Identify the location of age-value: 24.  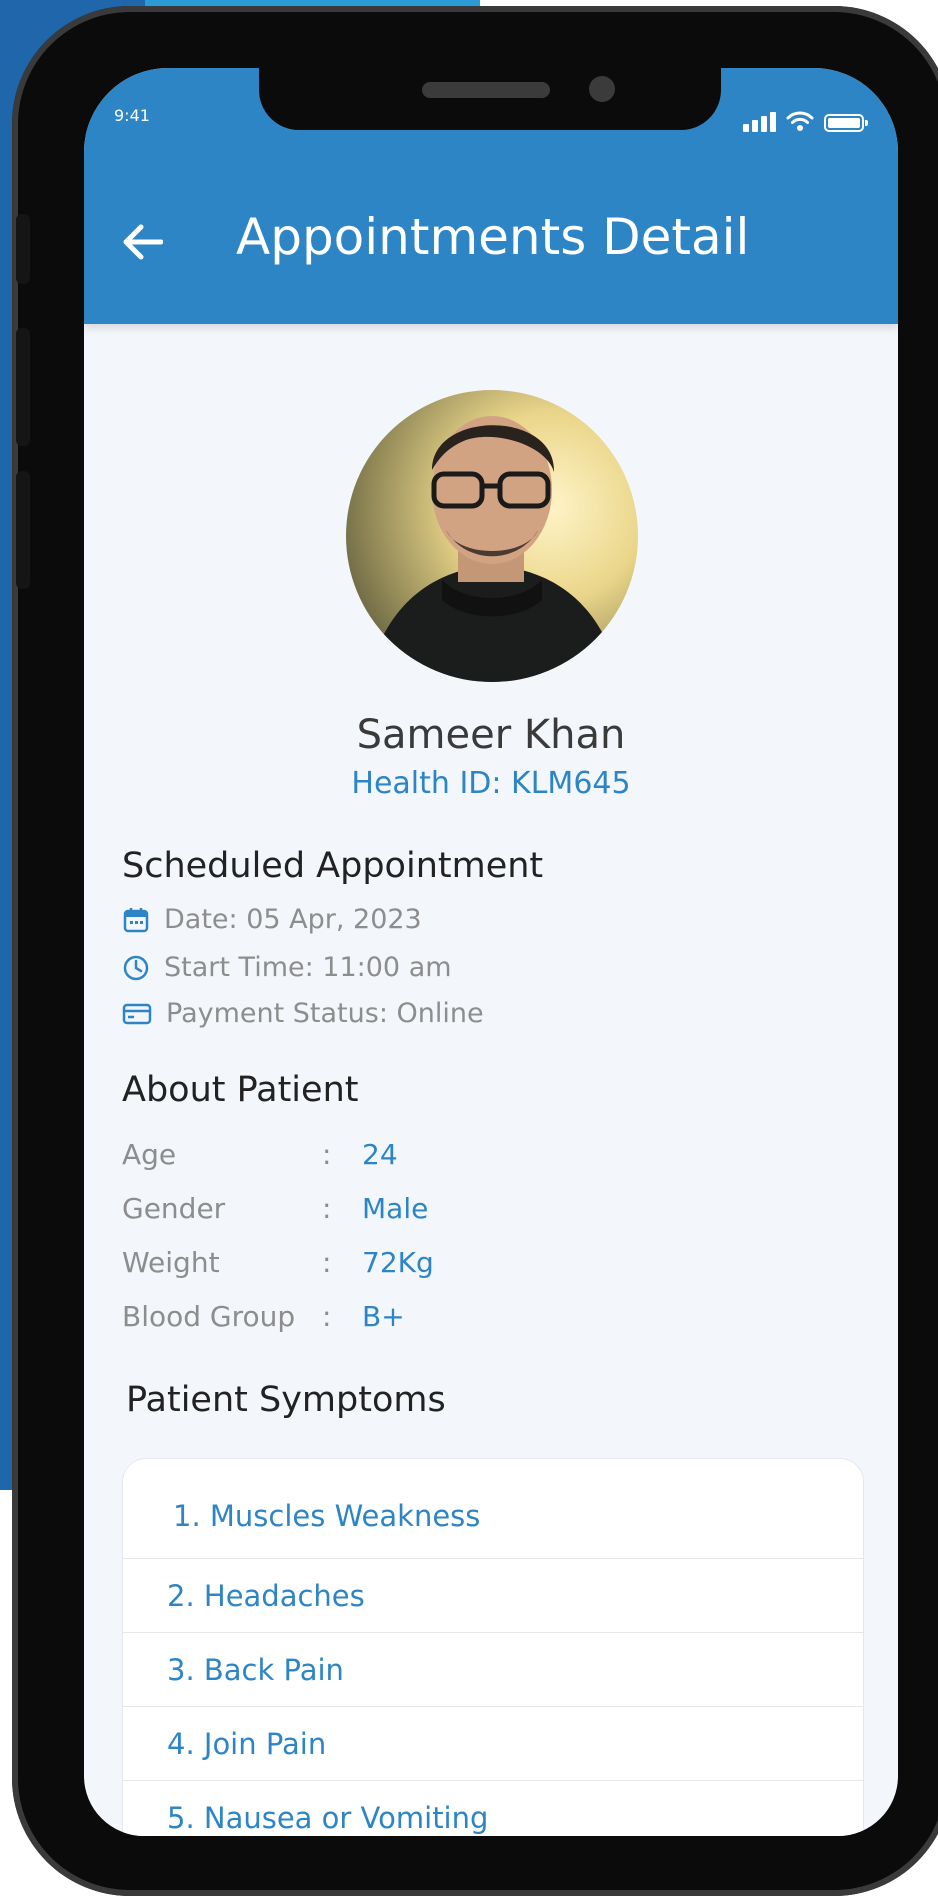
(380, 1154).